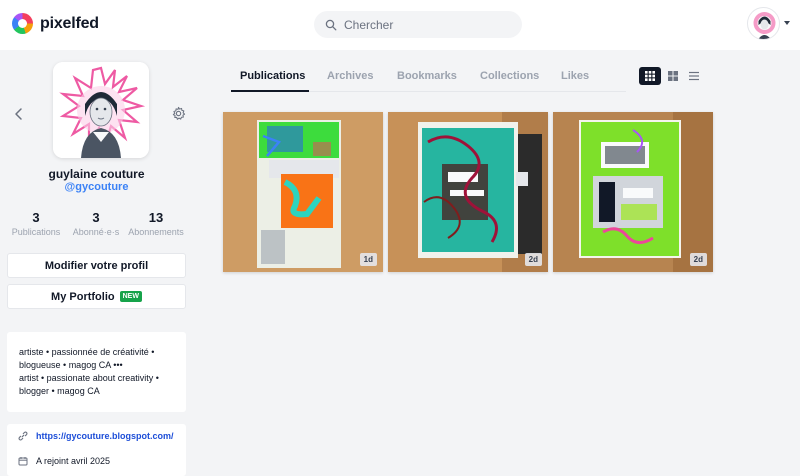 The image size is (800, 476). What do you see at coordinates (96, 174) in the screenshot?
I see `profile-display-name: guylaine couture` at bounding box center [96, 174].